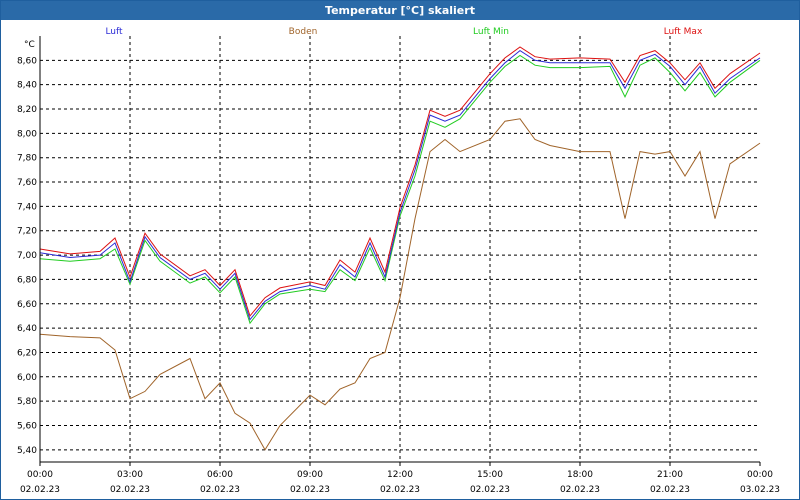 Image resolution: width=800 pixels, height=500 pixels. Describe the element at coordinates (29, 45) in the screenshot. I see `y-axis-unit-label: °C` at that location.